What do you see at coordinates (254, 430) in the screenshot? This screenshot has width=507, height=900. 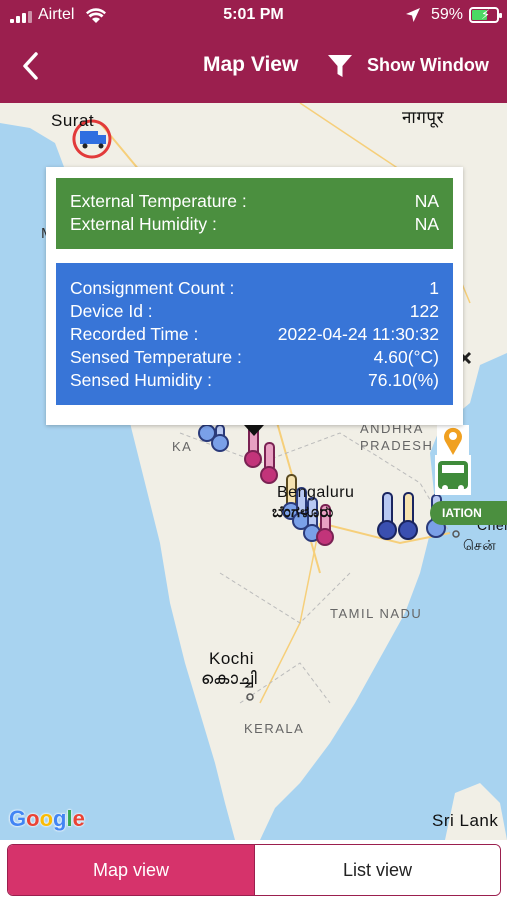 I see `info-window-pointer` at bounding box center [254, 430].